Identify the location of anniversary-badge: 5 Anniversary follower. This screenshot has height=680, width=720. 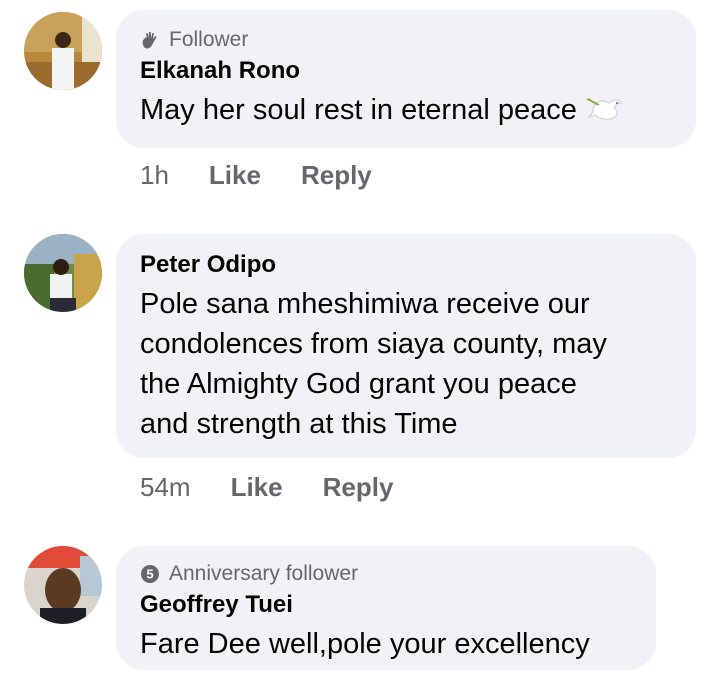
(386, 574).